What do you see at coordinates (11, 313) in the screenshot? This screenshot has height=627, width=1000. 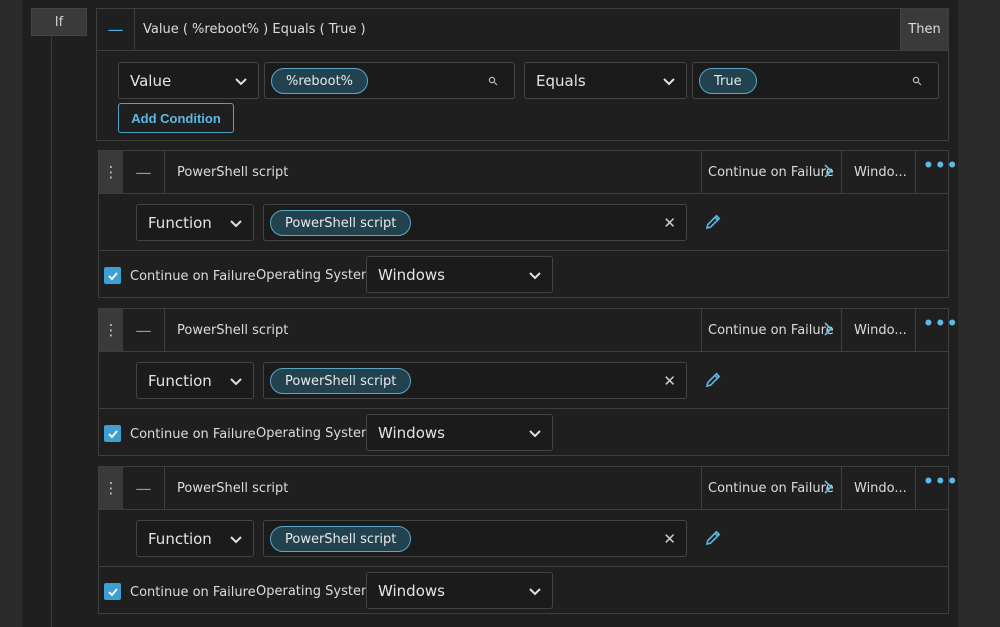 I see `left-gutter` at bounding box center [11, 313].